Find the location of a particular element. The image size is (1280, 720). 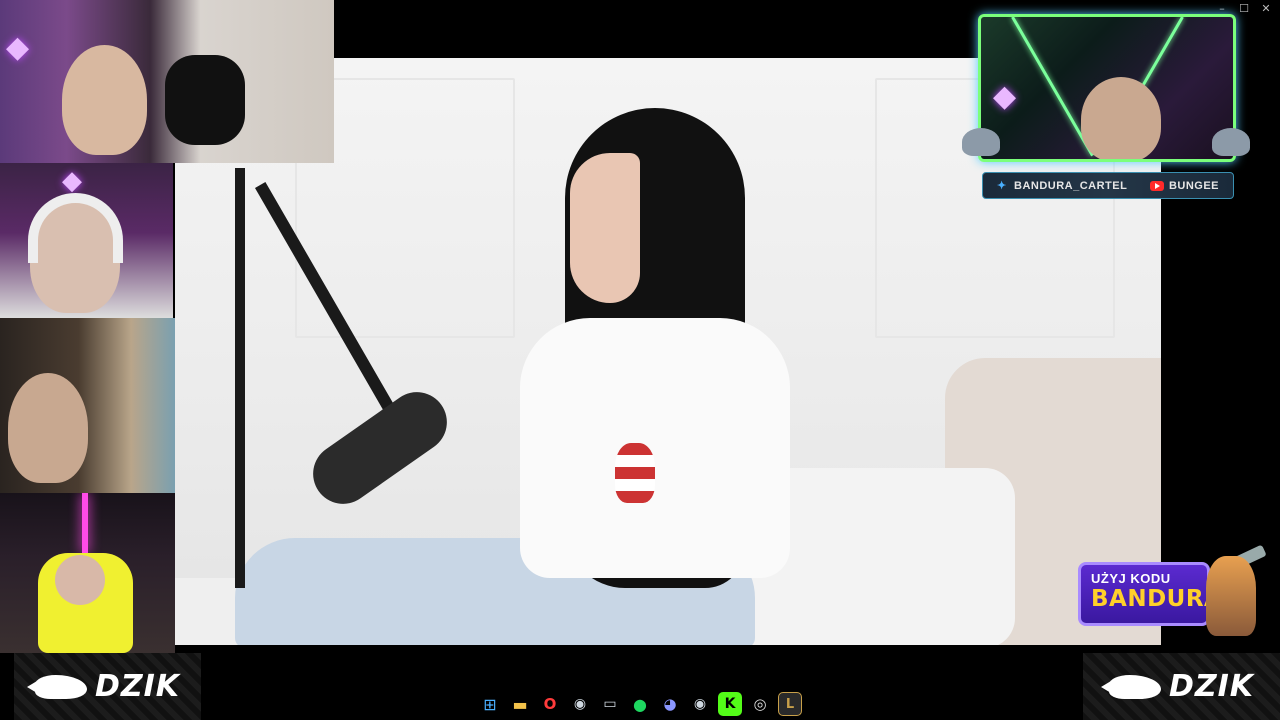

mic-stand is located at coordinates (240, 378).